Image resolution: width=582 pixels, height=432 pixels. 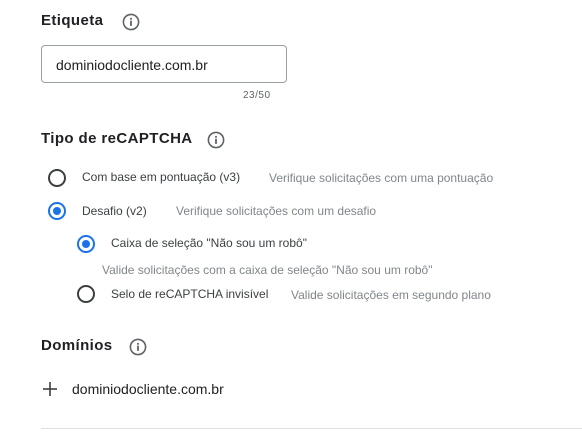 I want to click on recaptcha-type-info-icon, so click(x=216, y=140).